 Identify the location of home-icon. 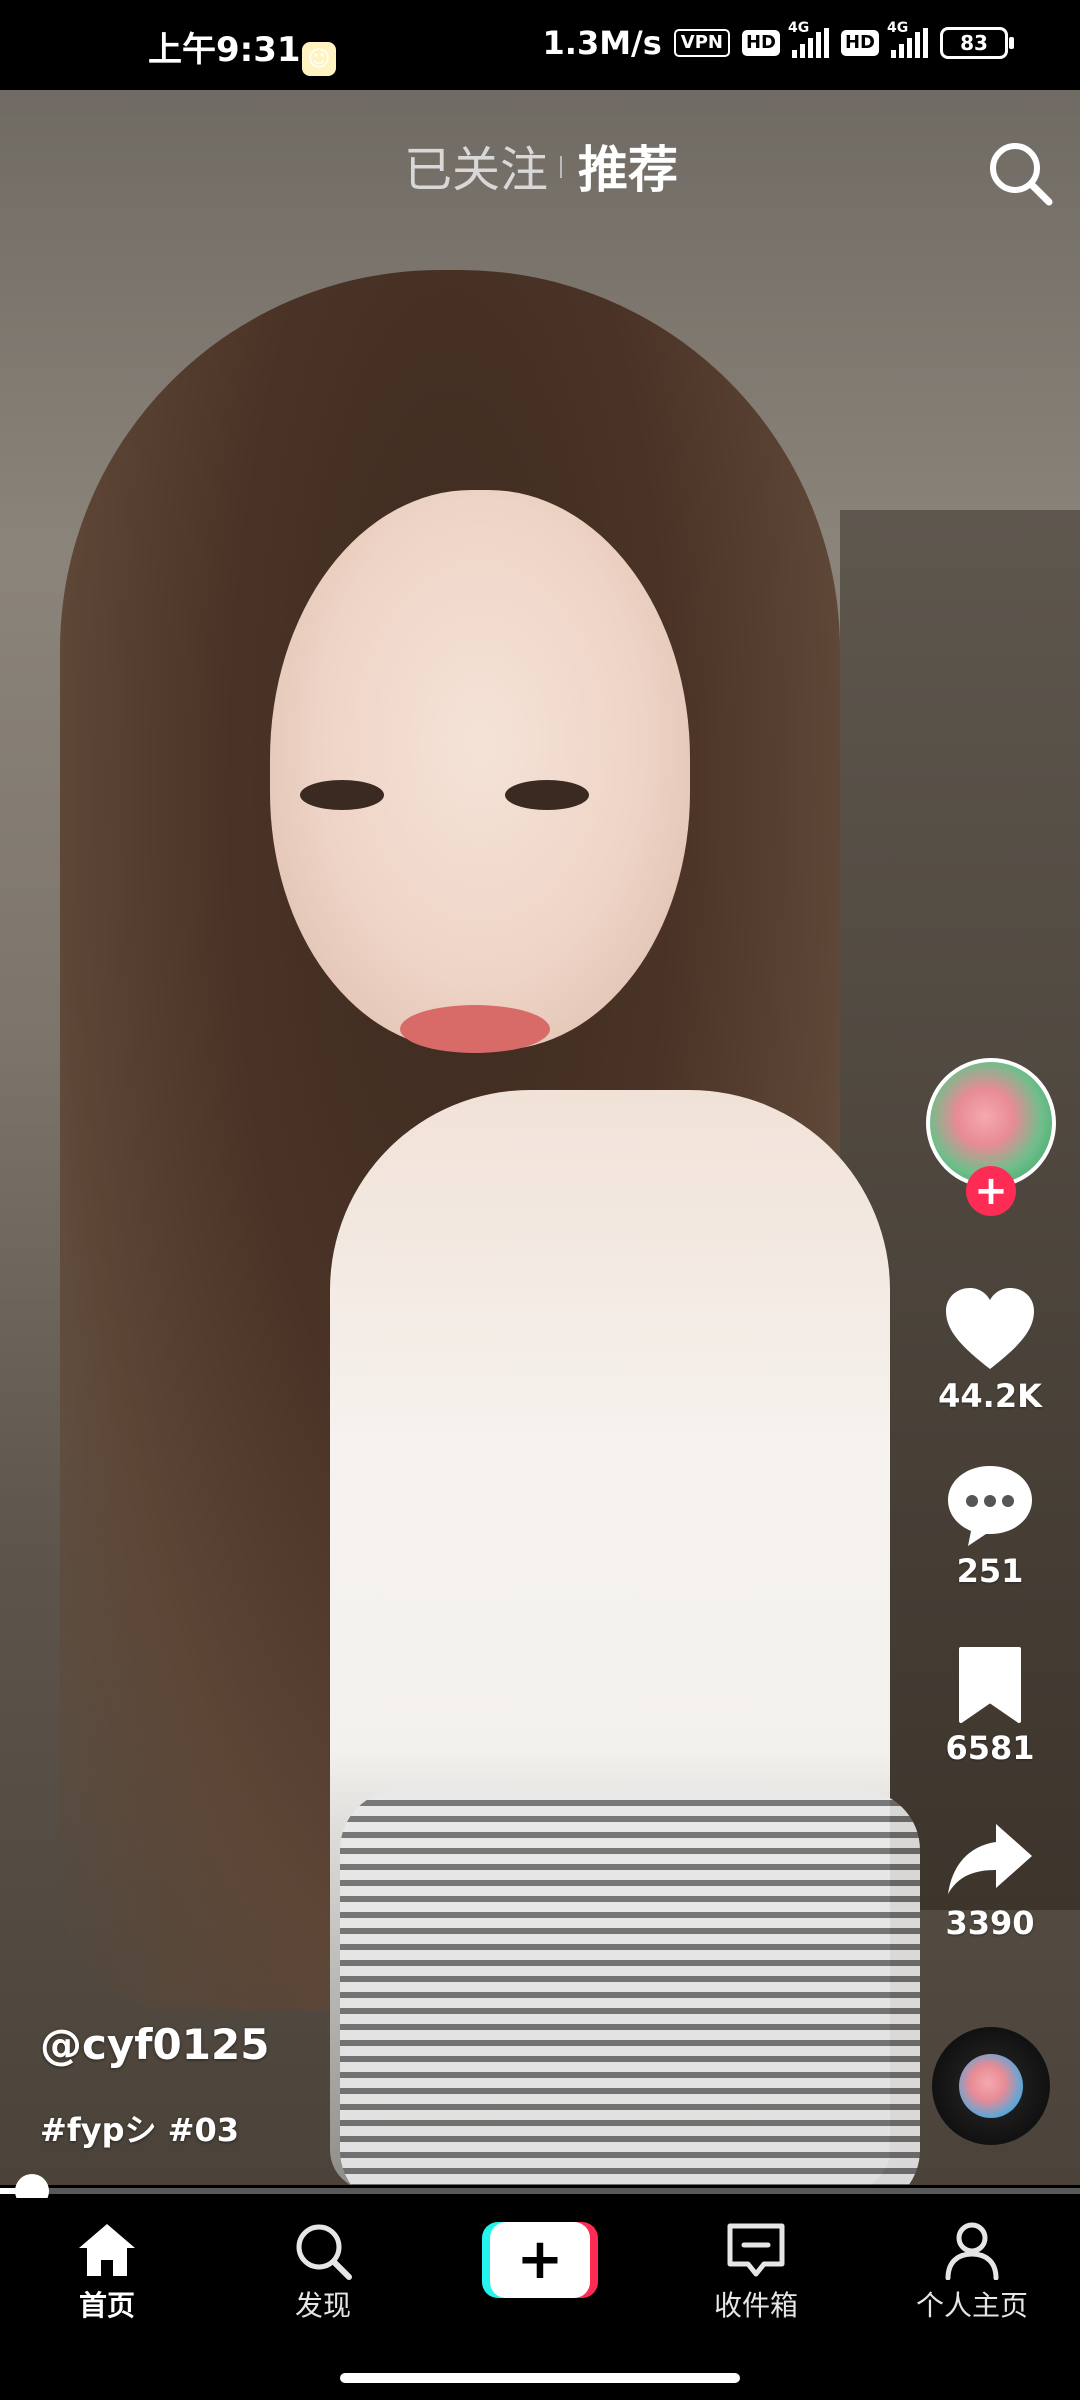
(107, 2250).